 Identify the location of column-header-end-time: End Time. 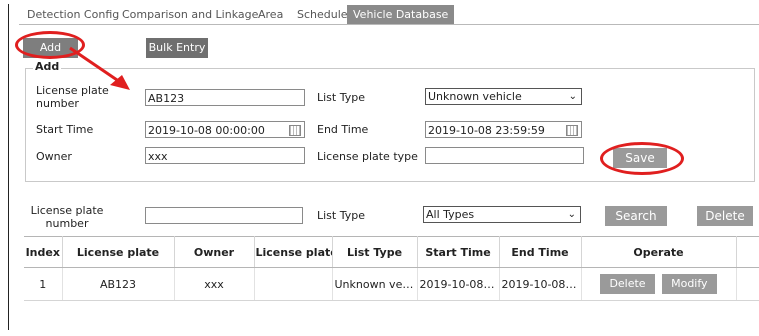
(540, 252).